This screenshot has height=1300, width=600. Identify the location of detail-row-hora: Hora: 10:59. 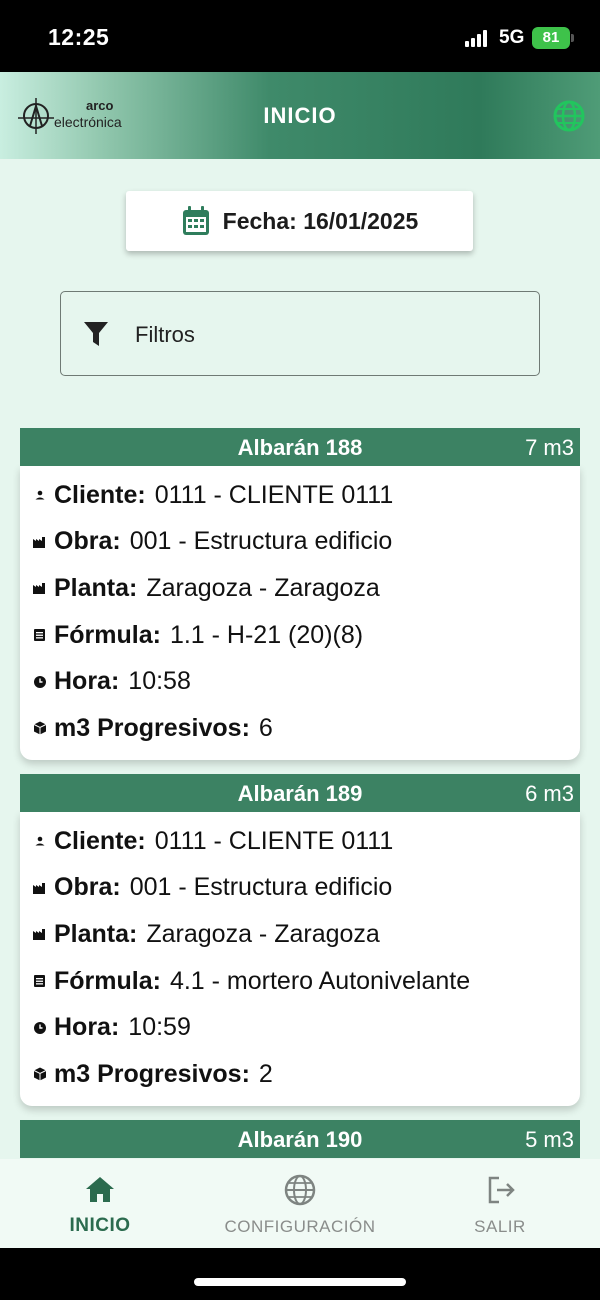
(300, 1027).